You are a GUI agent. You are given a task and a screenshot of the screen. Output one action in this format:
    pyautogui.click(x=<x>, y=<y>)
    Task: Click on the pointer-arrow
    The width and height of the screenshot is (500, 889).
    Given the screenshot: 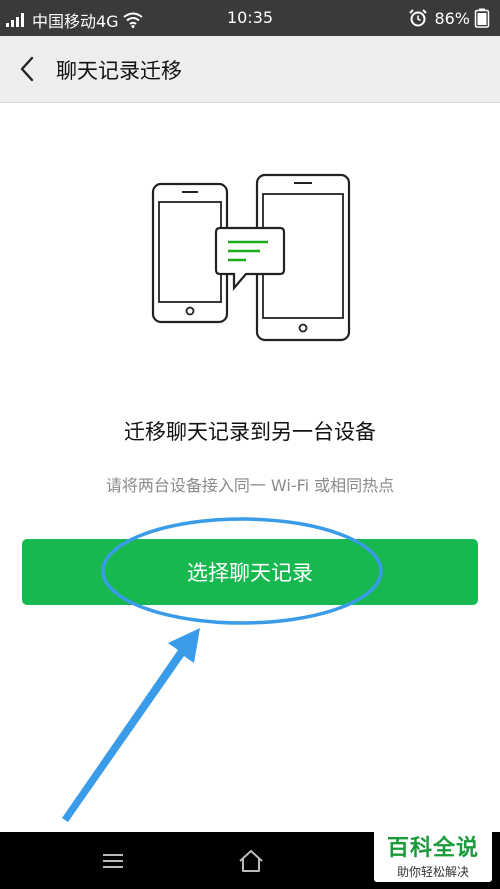 What is the action you would take?
    pyautogui.click(x=131, y=725)
    